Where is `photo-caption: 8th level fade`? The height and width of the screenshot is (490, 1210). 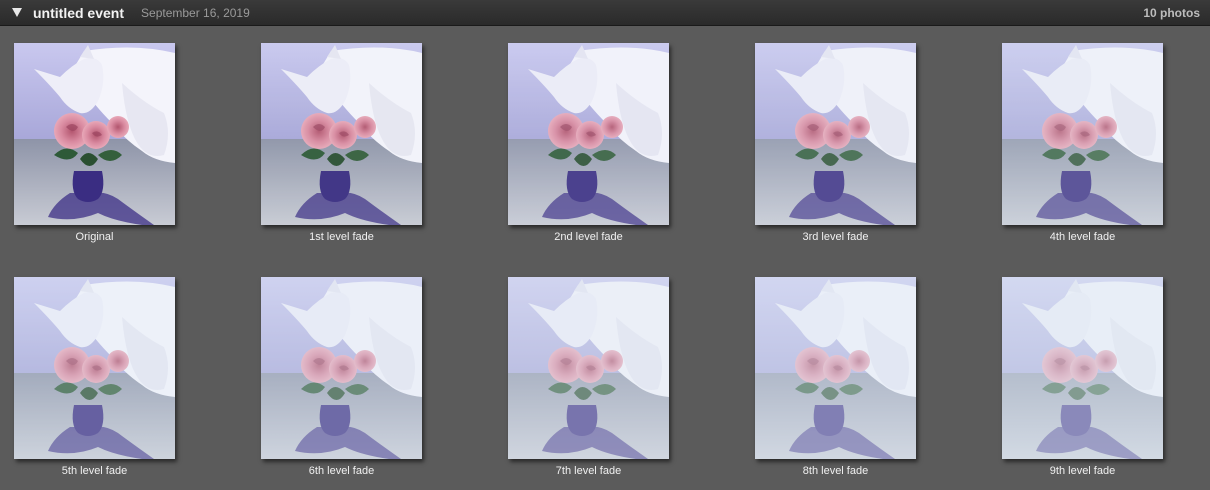
photo-caption: 8th level fade is located at coordinates (835, 471).